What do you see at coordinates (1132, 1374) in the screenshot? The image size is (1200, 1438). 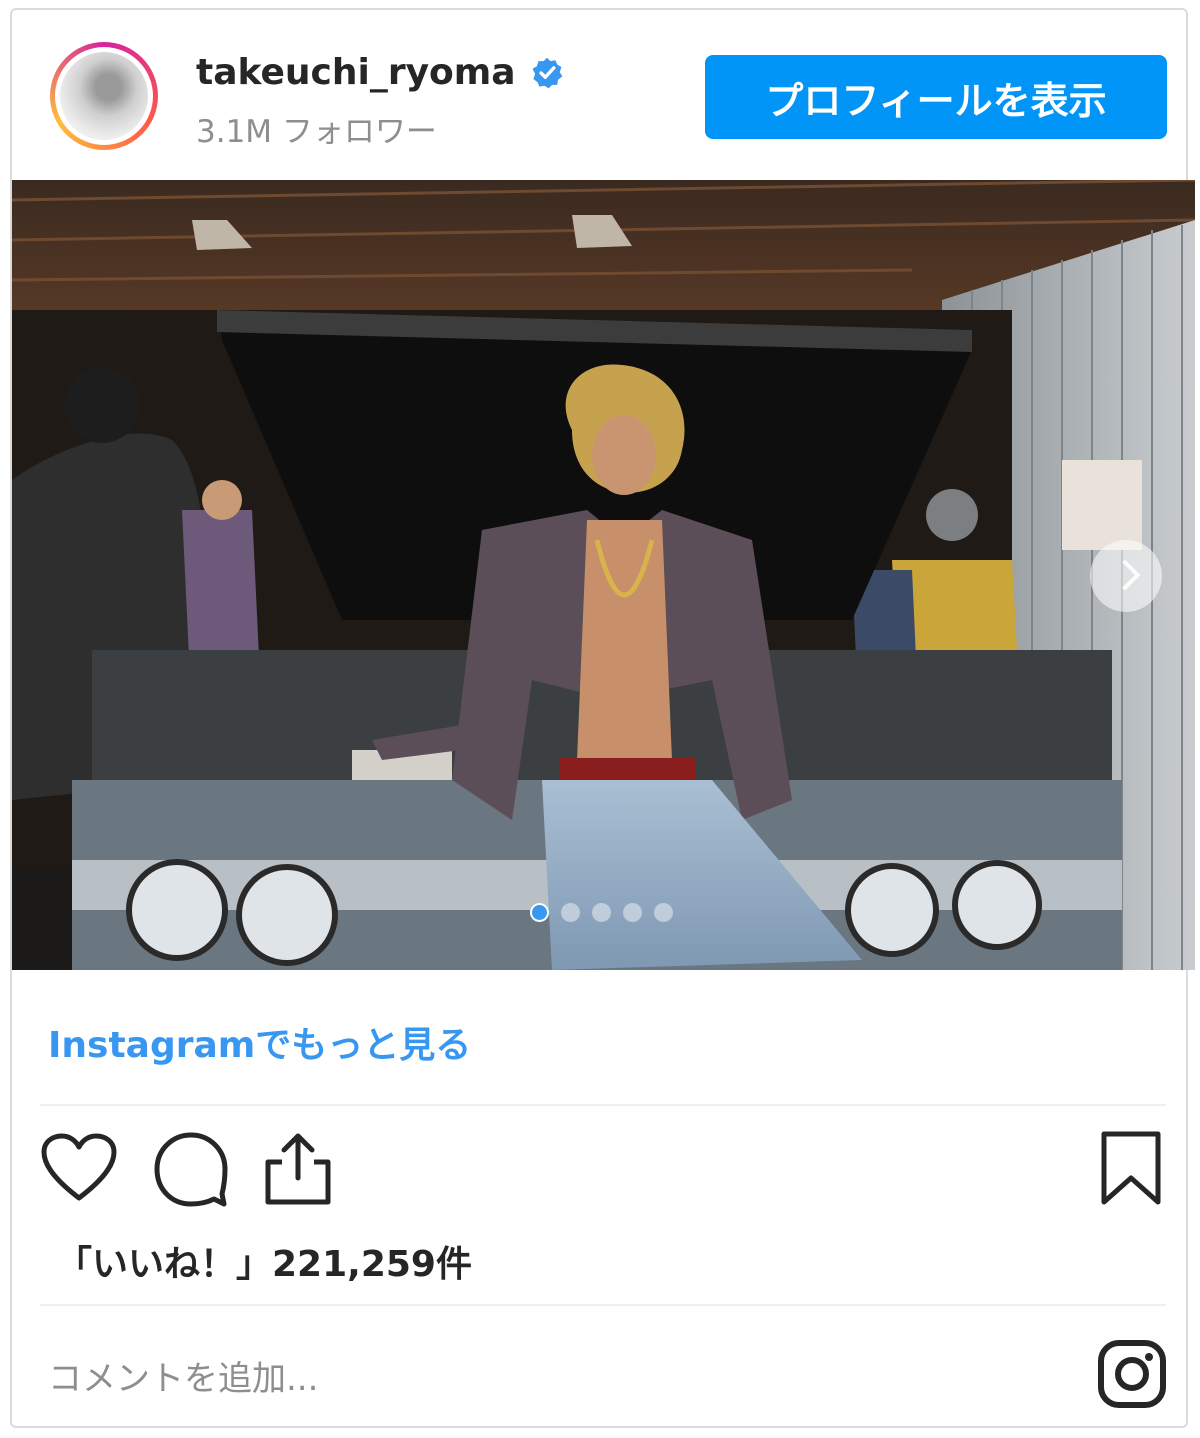 I see `instagram-logo-icon` at bounding box center [1132, 1374].